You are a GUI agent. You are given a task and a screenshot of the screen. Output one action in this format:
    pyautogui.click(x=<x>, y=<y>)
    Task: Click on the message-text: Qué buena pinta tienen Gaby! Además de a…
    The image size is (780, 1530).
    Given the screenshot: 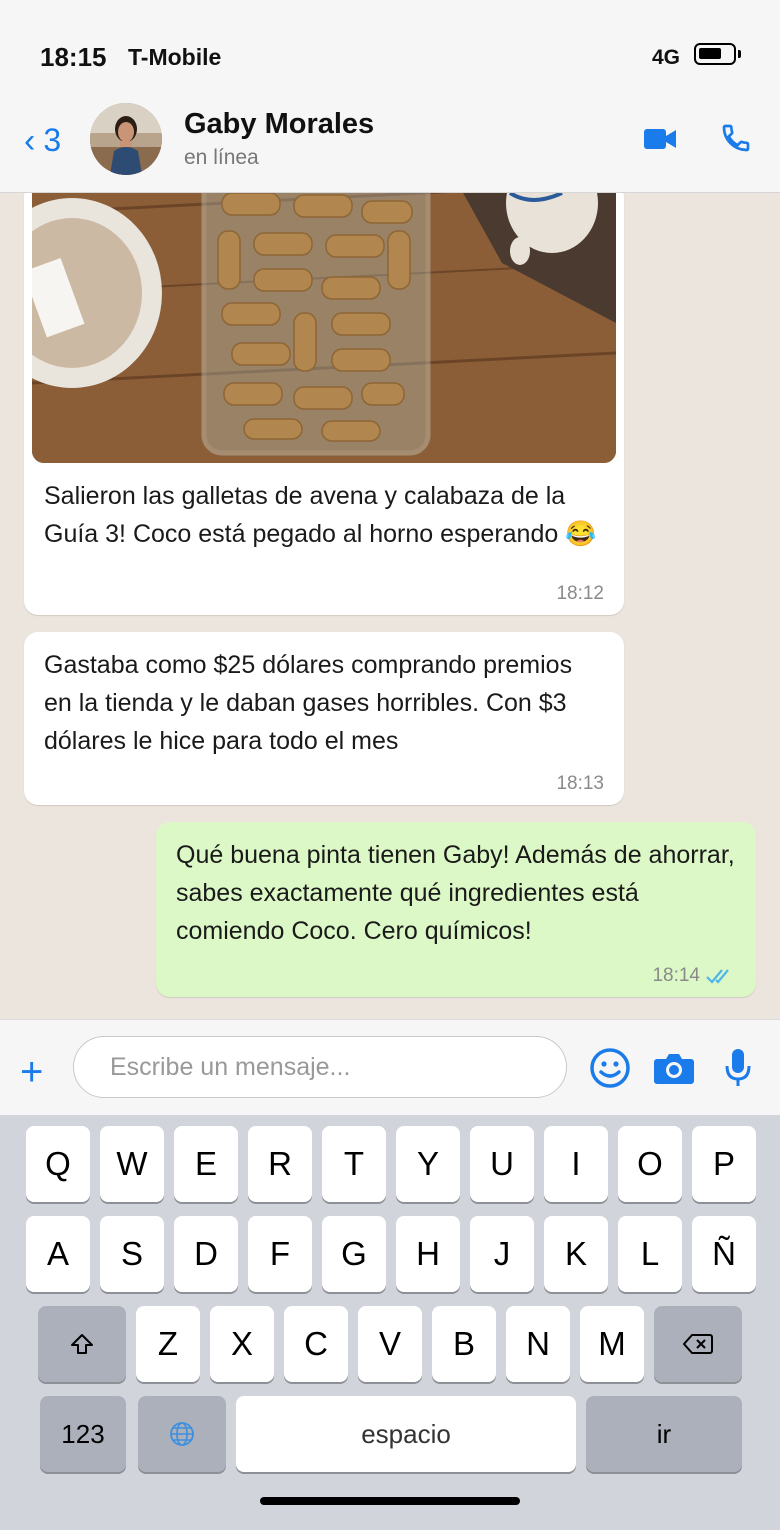 What is the action you would take?
    pyautogui.click(x=455, y=893)
    